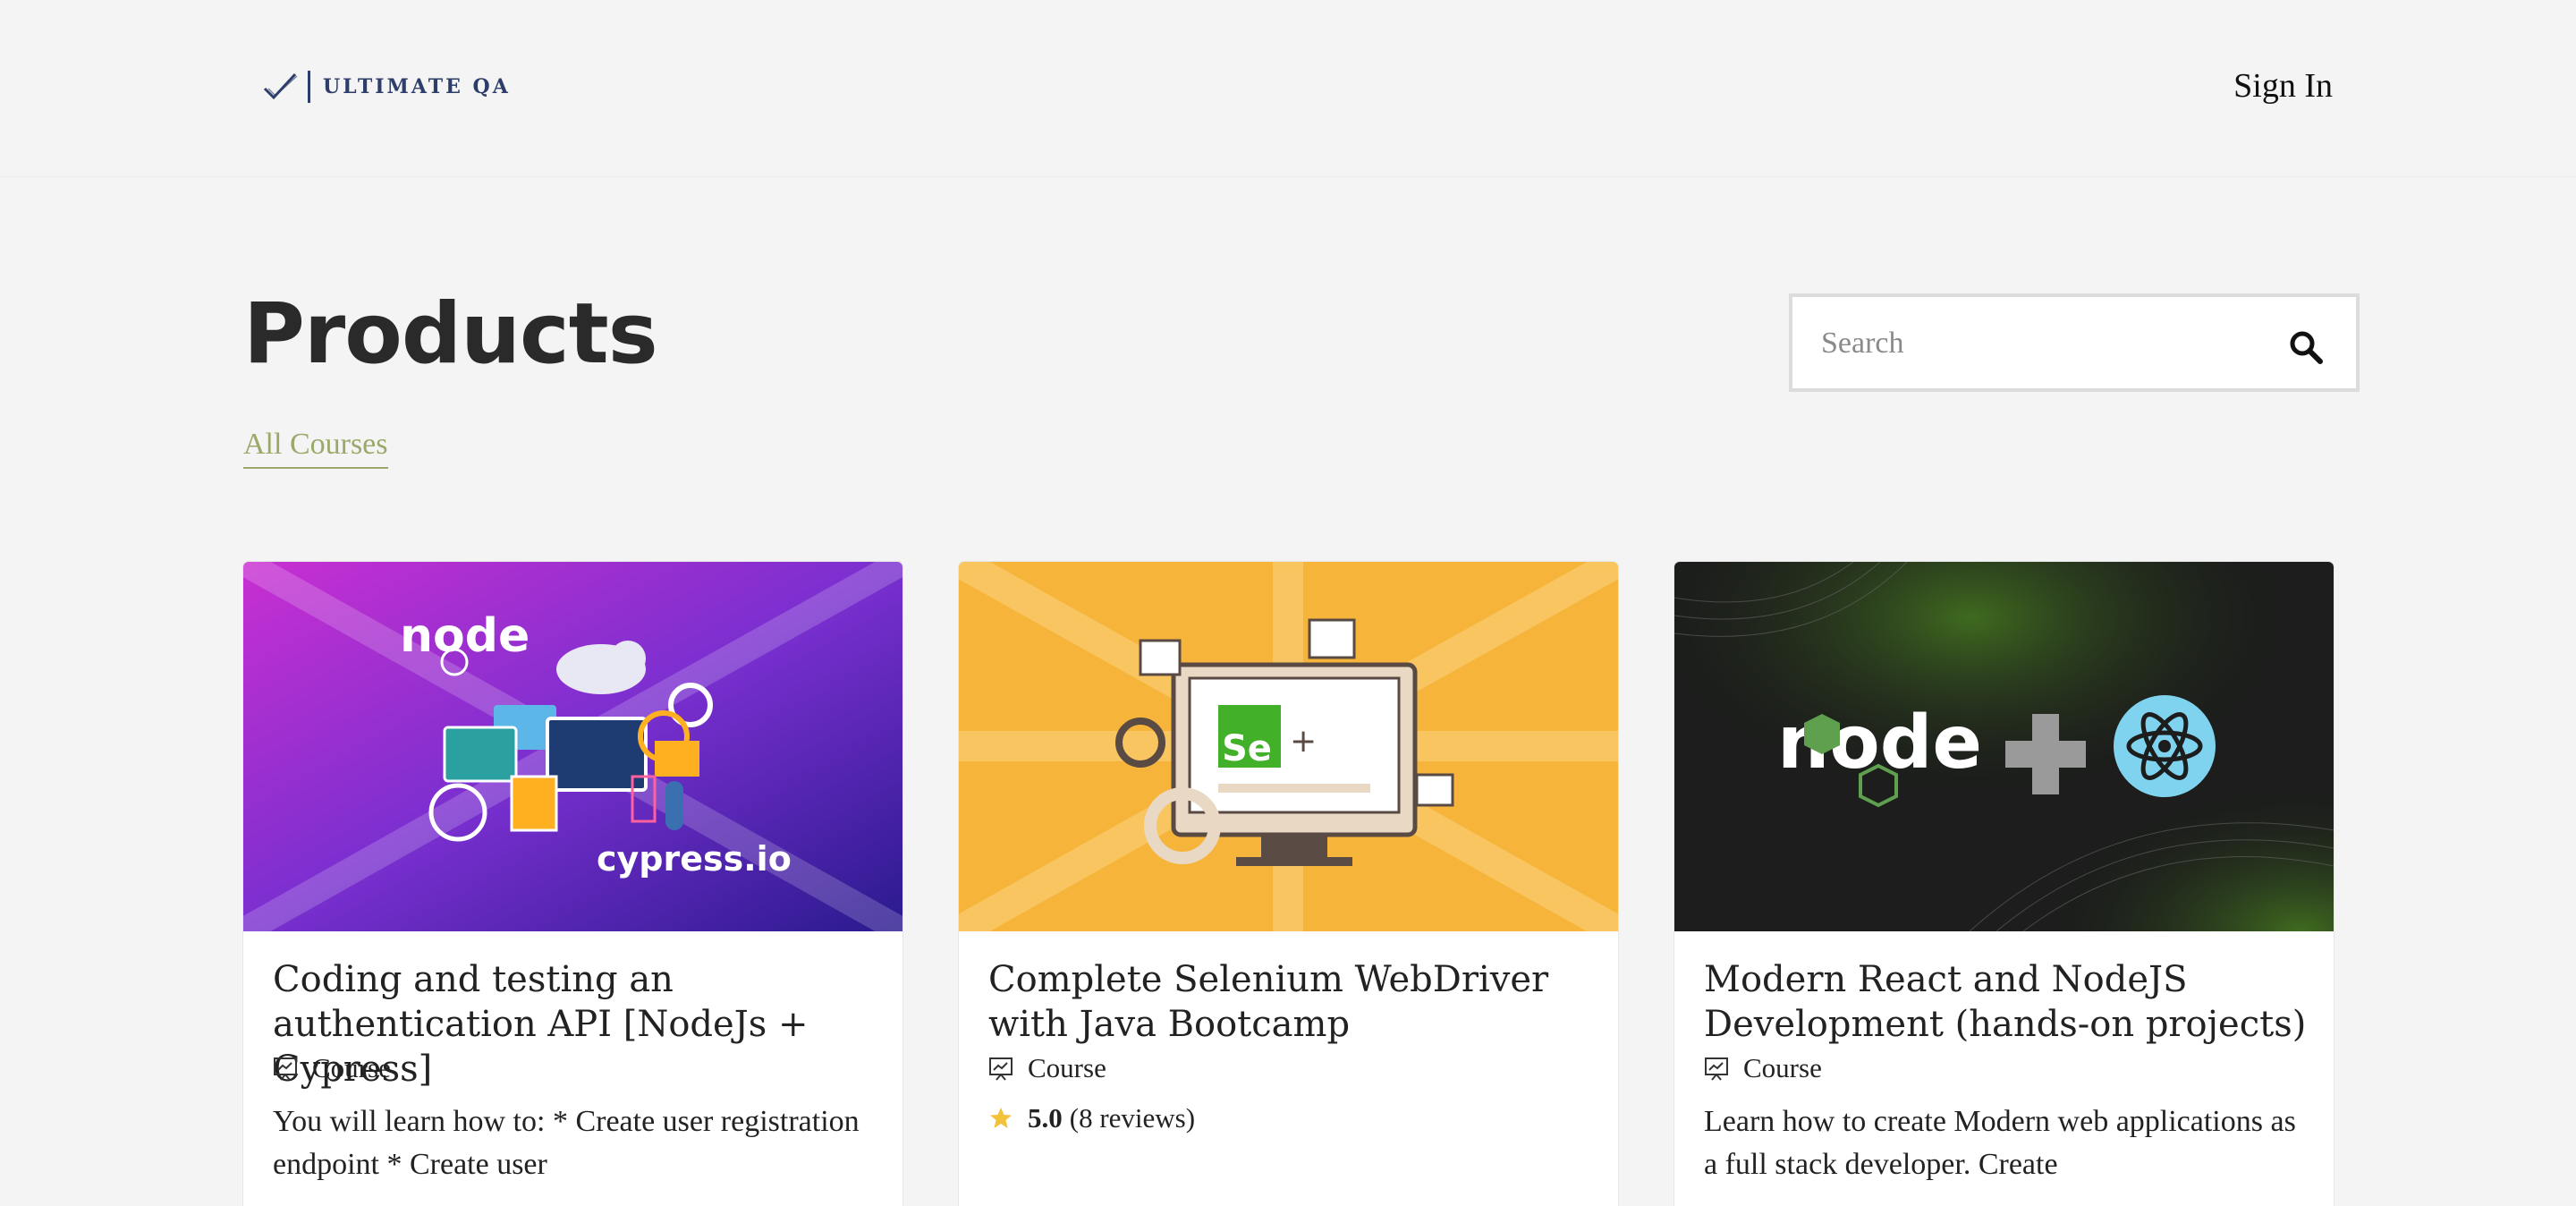 The image size is (2576, 1206). I want to click on logo-divider, so click(309, 87).